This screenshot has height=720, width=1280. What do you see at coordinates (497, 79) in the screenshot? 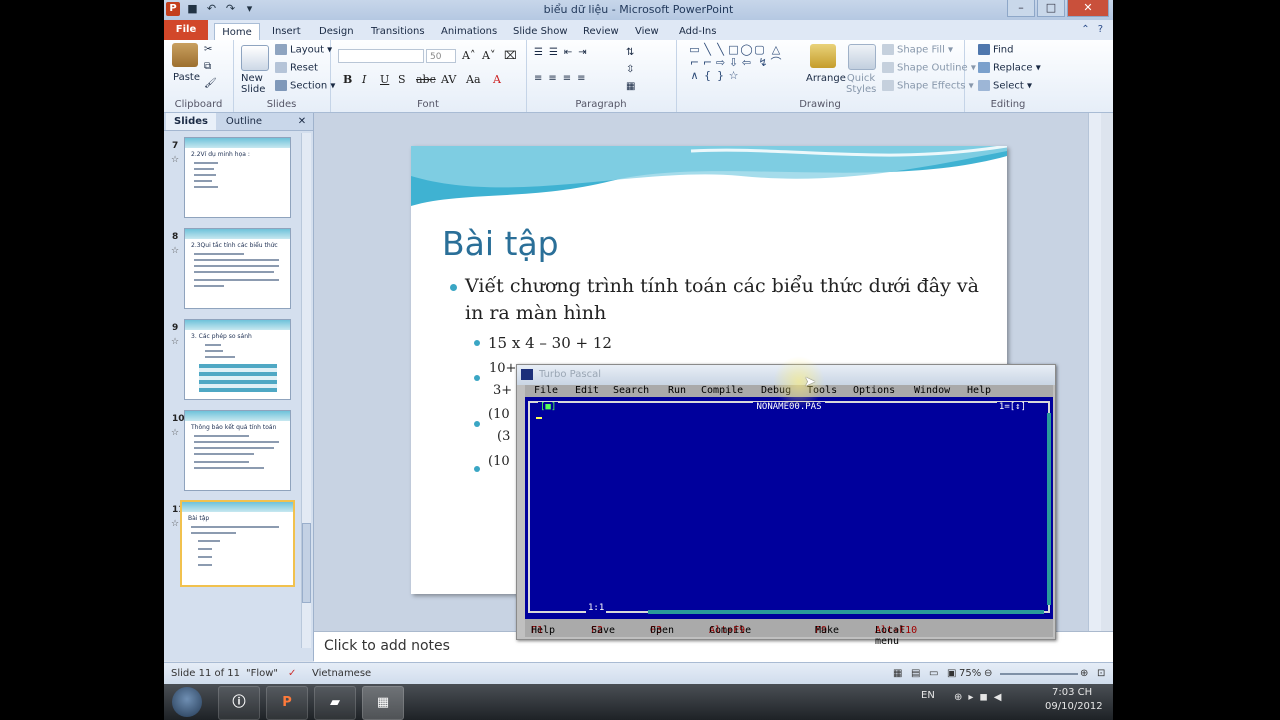
I see `font-color-icon: A` at bounding box center [497, 79].